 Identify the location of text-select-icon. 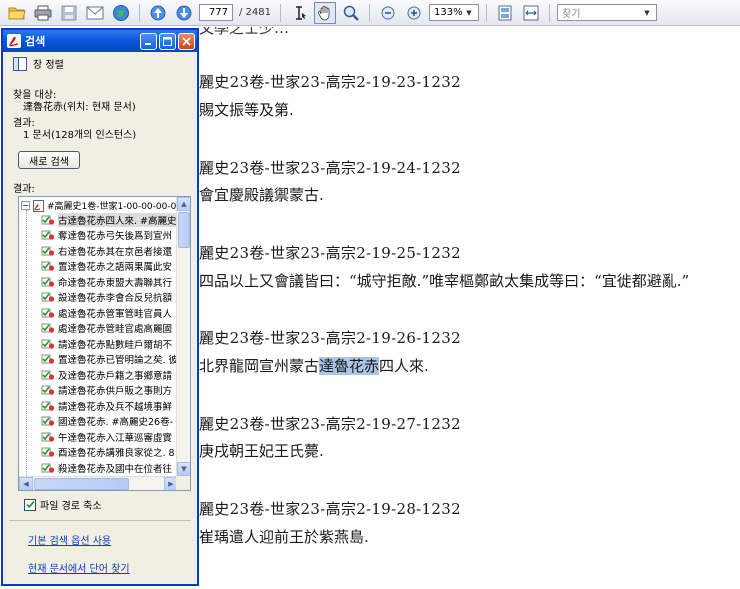
(299, 13).